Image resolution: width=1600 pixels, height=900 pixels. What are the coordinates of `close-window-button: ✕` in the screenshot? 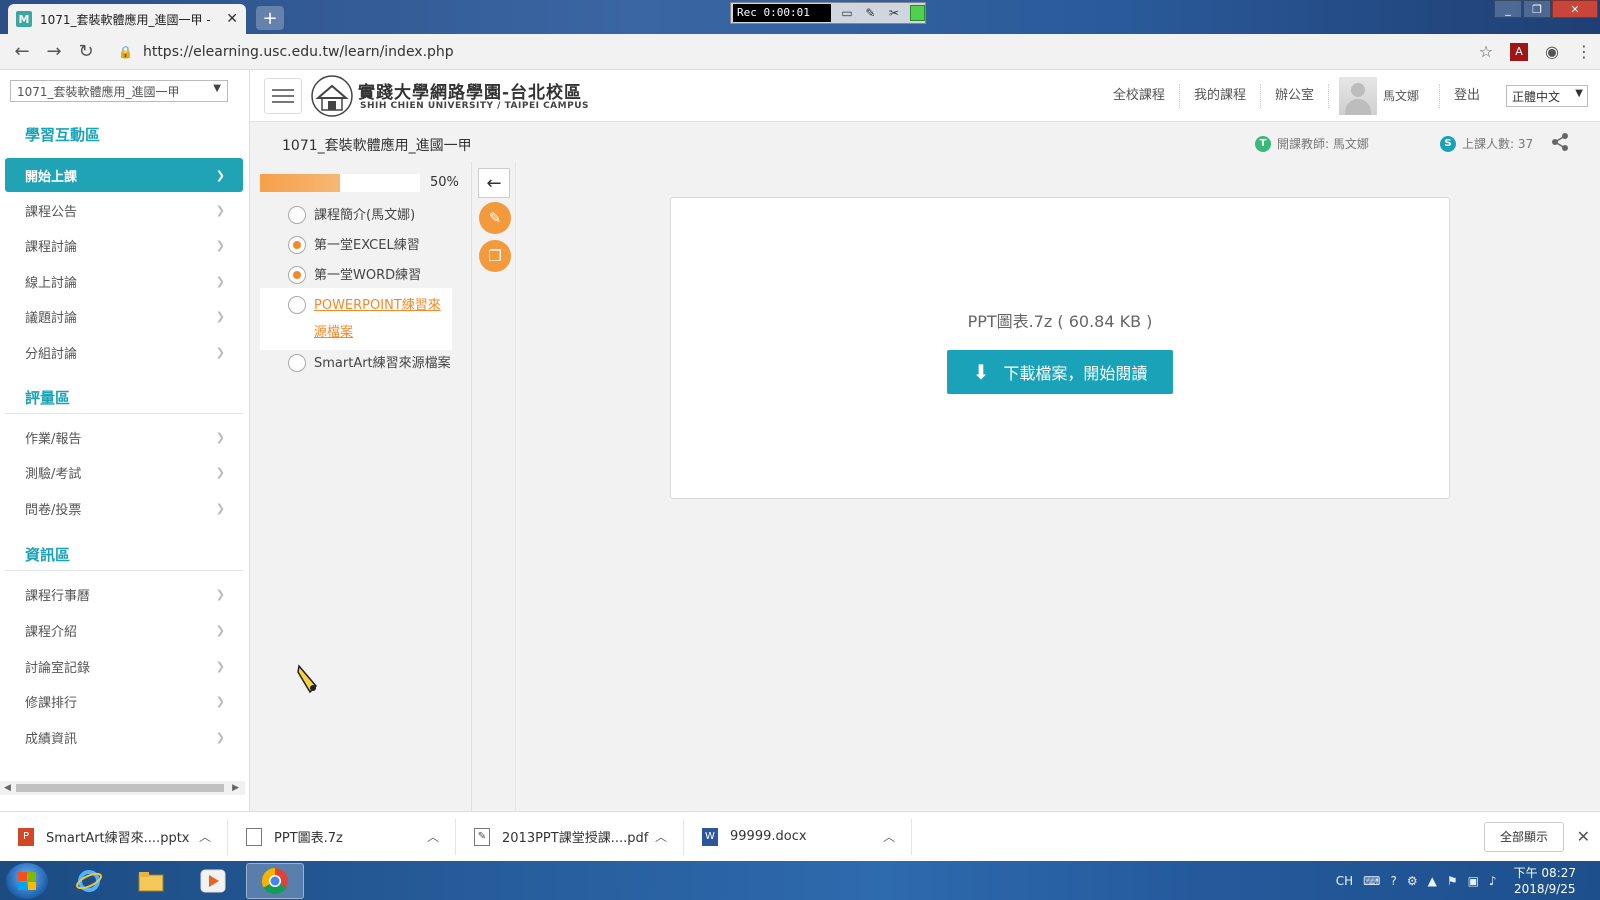 It's located at (1575, 9).